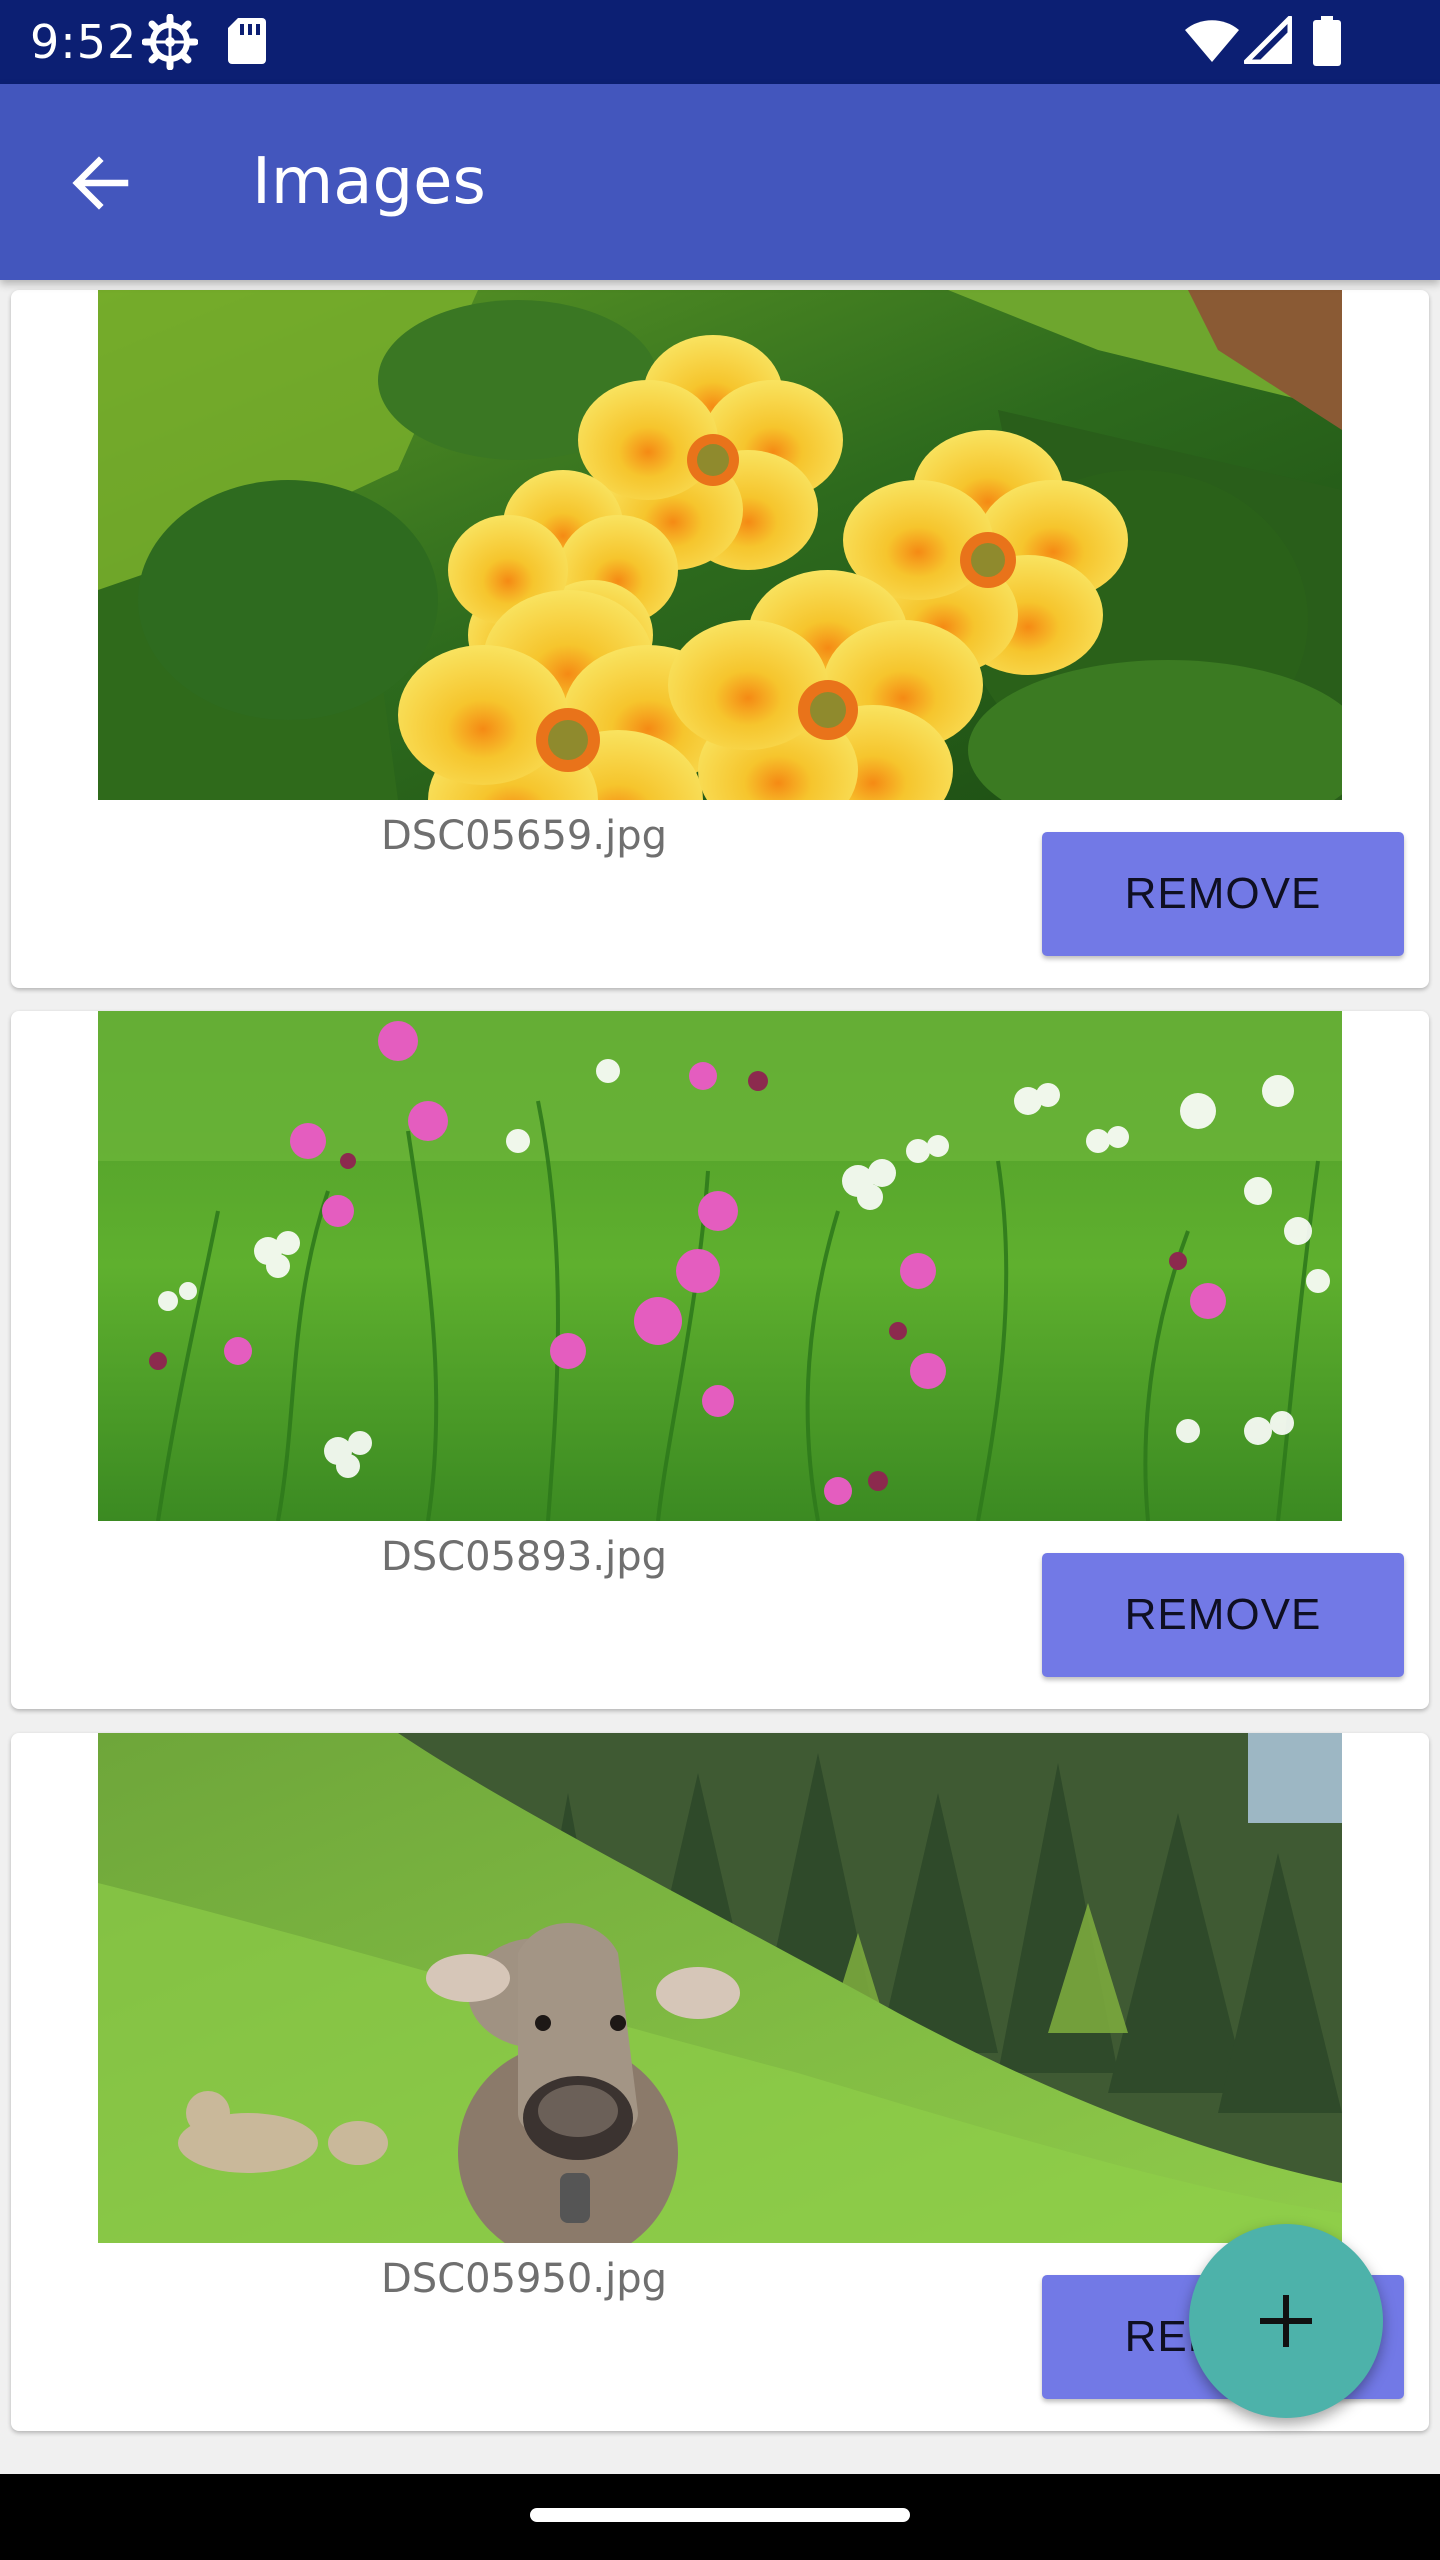 The width and height of the screenshot is (1440, 2560). I want to click on arrow-back-icon, so click(100, 183).